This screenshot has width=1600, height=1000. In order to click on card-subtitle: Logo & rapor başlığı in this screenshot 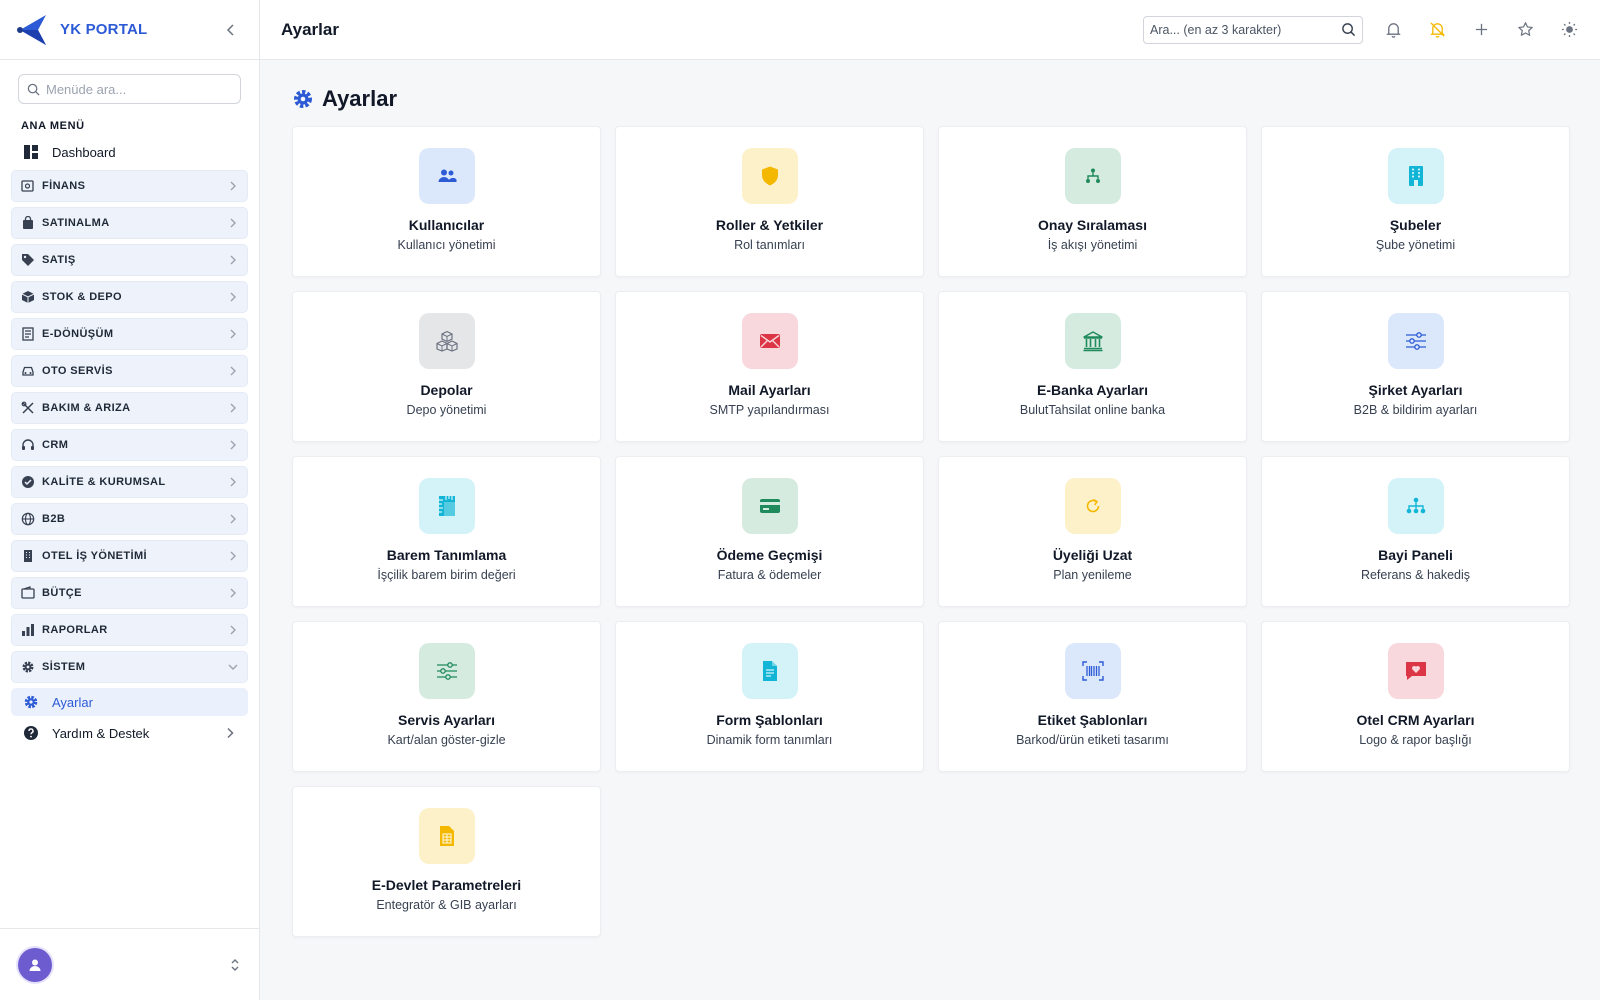, I will do `click(1415, 740)`.